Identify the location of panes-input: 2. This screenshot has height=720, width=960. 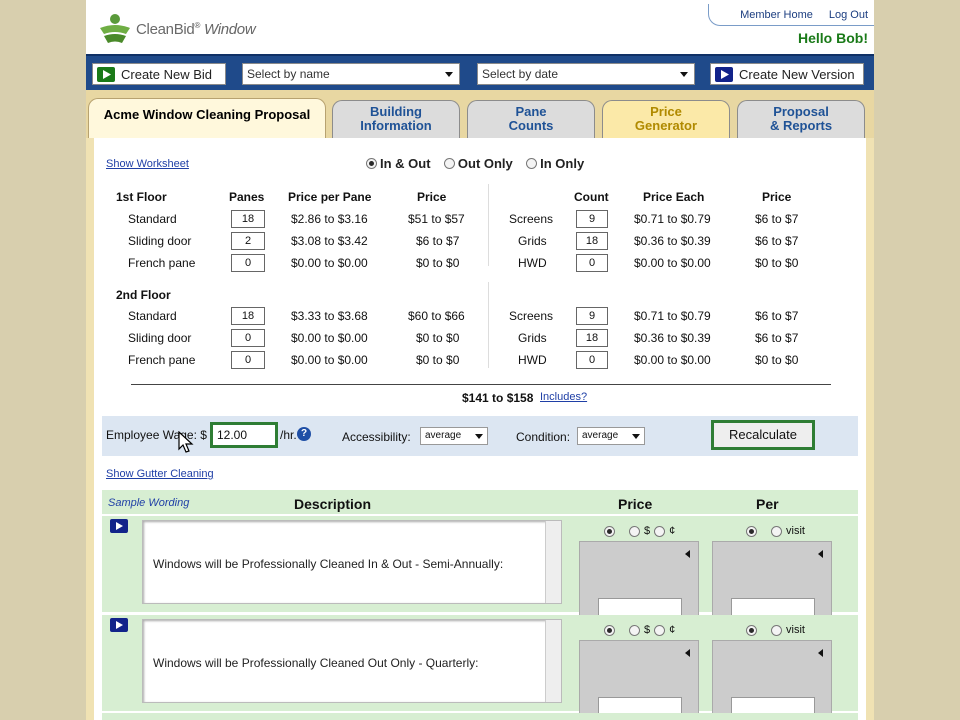
(248, 241).